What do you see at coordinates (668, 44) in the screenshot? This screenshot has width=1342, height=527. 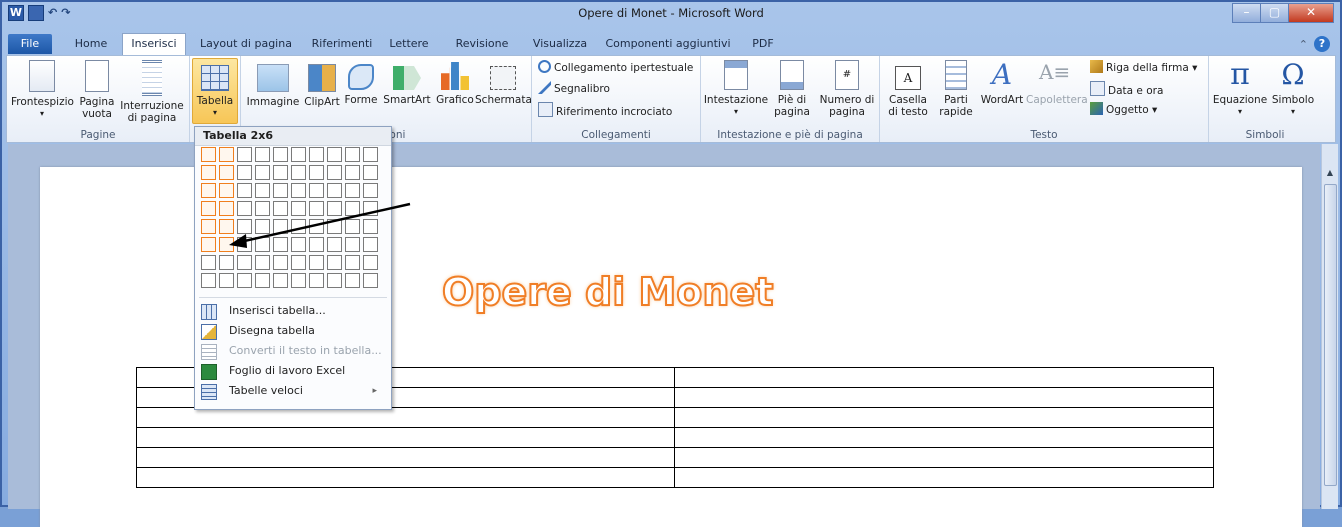 I see `tab-componenti: Componenti aggiuntivi` at bounding box center [668, 44].